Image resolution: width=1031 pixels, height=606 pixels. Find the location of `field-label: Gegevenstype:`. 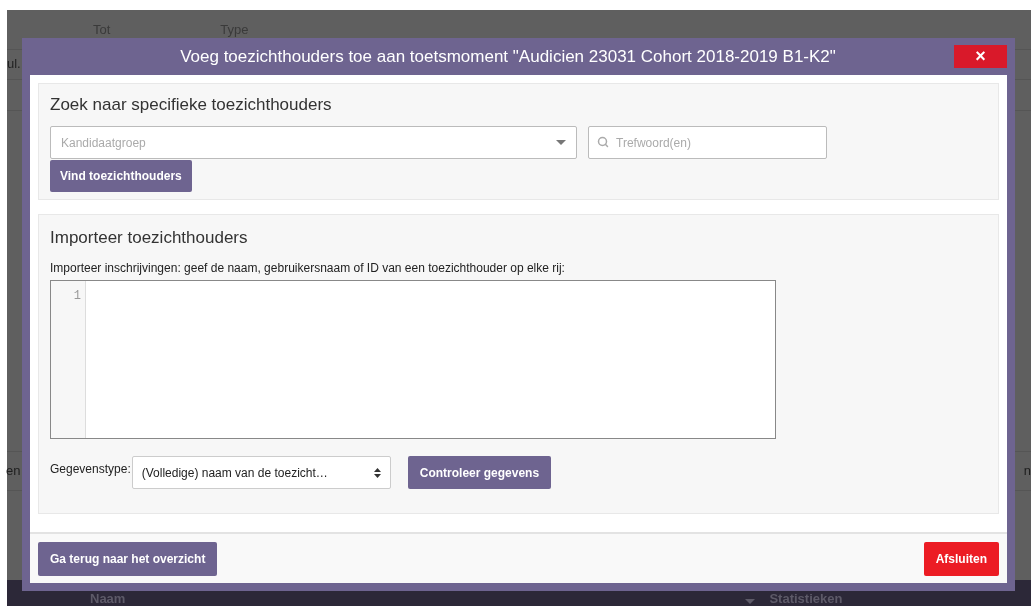

field-label: Gegevenstype: is located at coordinates (90, 469).